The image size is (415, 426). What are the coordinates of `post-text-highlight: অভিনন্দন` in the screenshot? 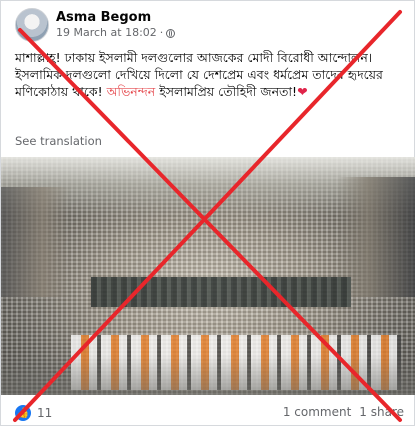 It's located at (131, 91).